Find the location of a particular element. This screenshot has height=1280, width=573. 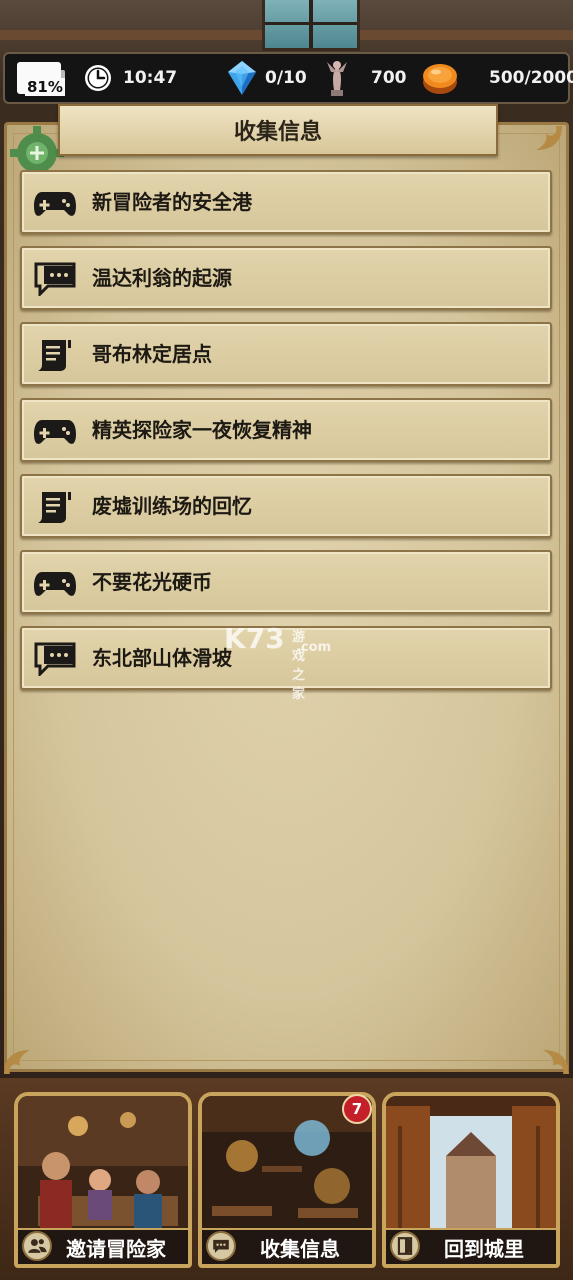

clock-time: 10:47 is located at coordinates (150, 78).